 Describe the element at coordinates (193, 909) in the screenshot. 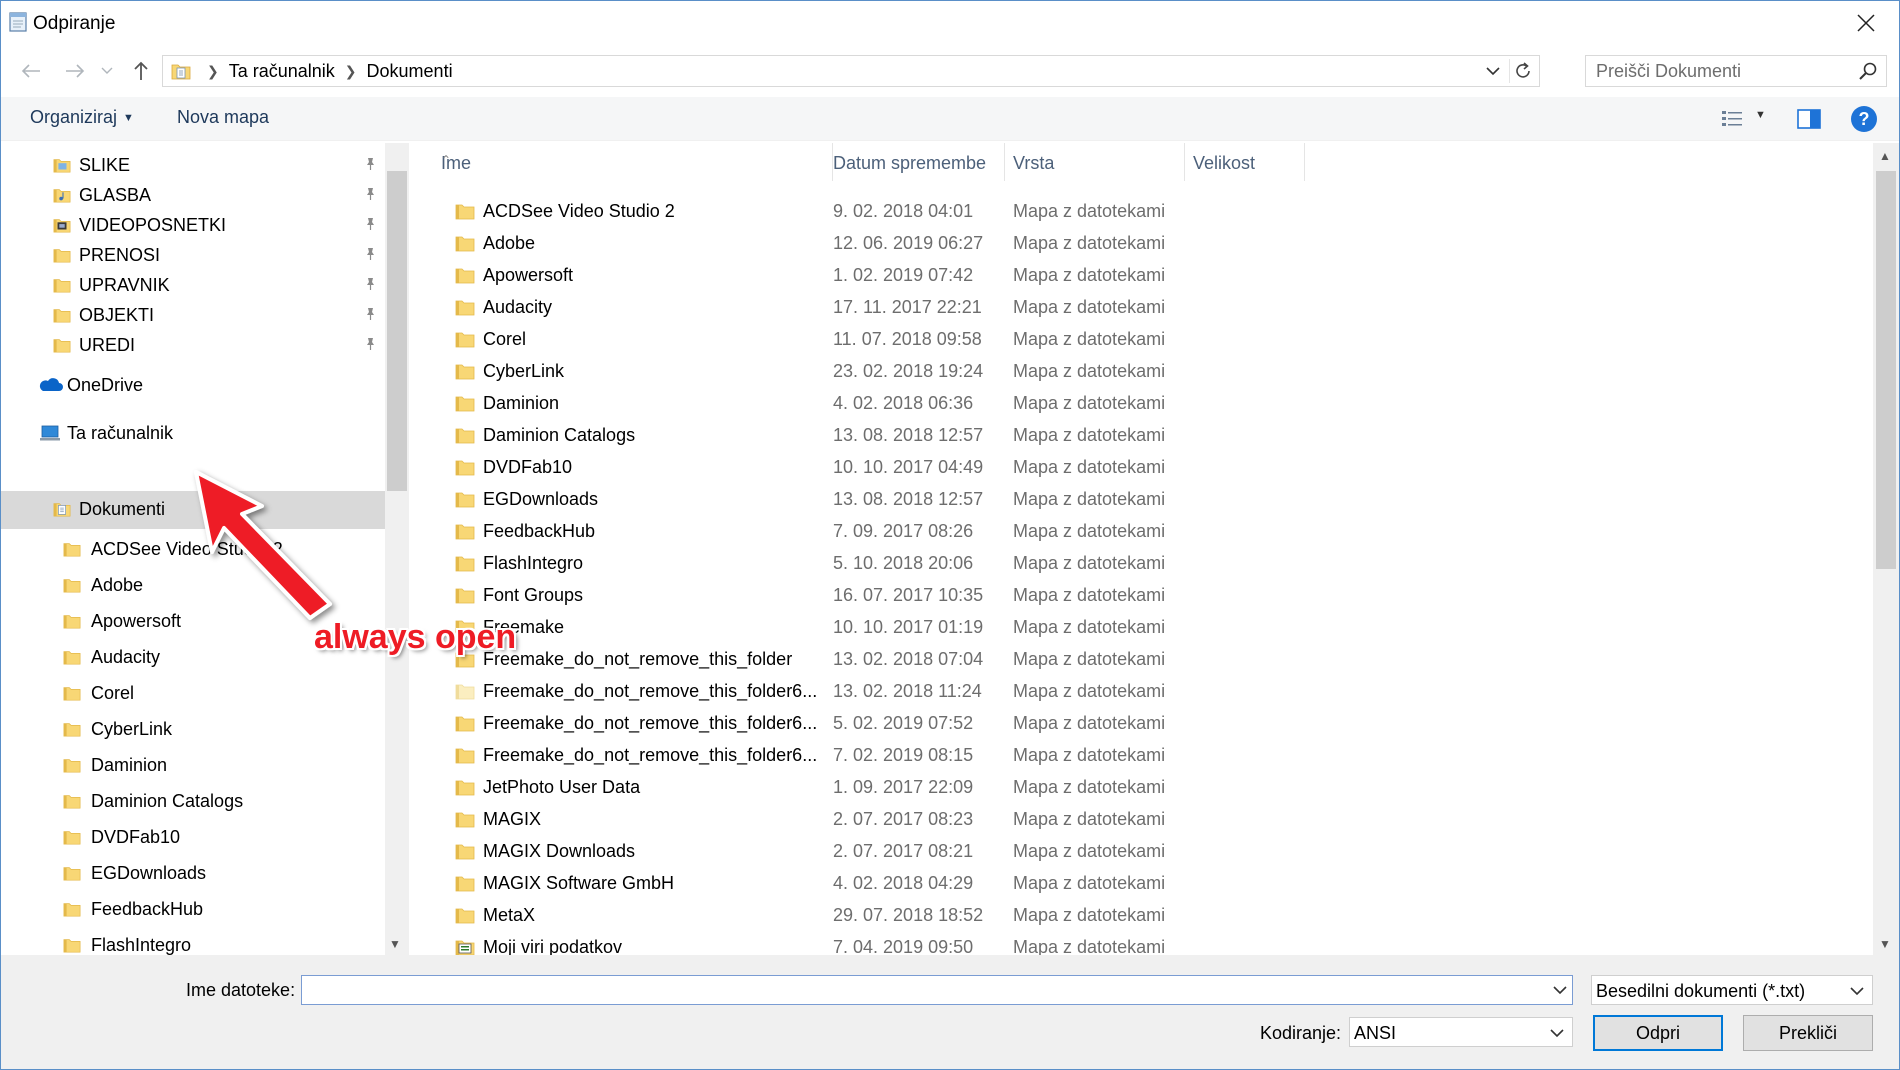

I see `nav-subfolder-item: FeedbackHub` at that location.